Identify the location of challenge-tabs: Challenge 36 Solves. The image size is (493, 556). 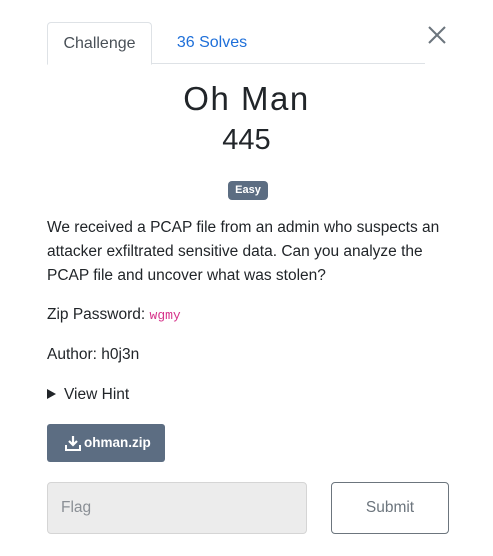
(236, 43).